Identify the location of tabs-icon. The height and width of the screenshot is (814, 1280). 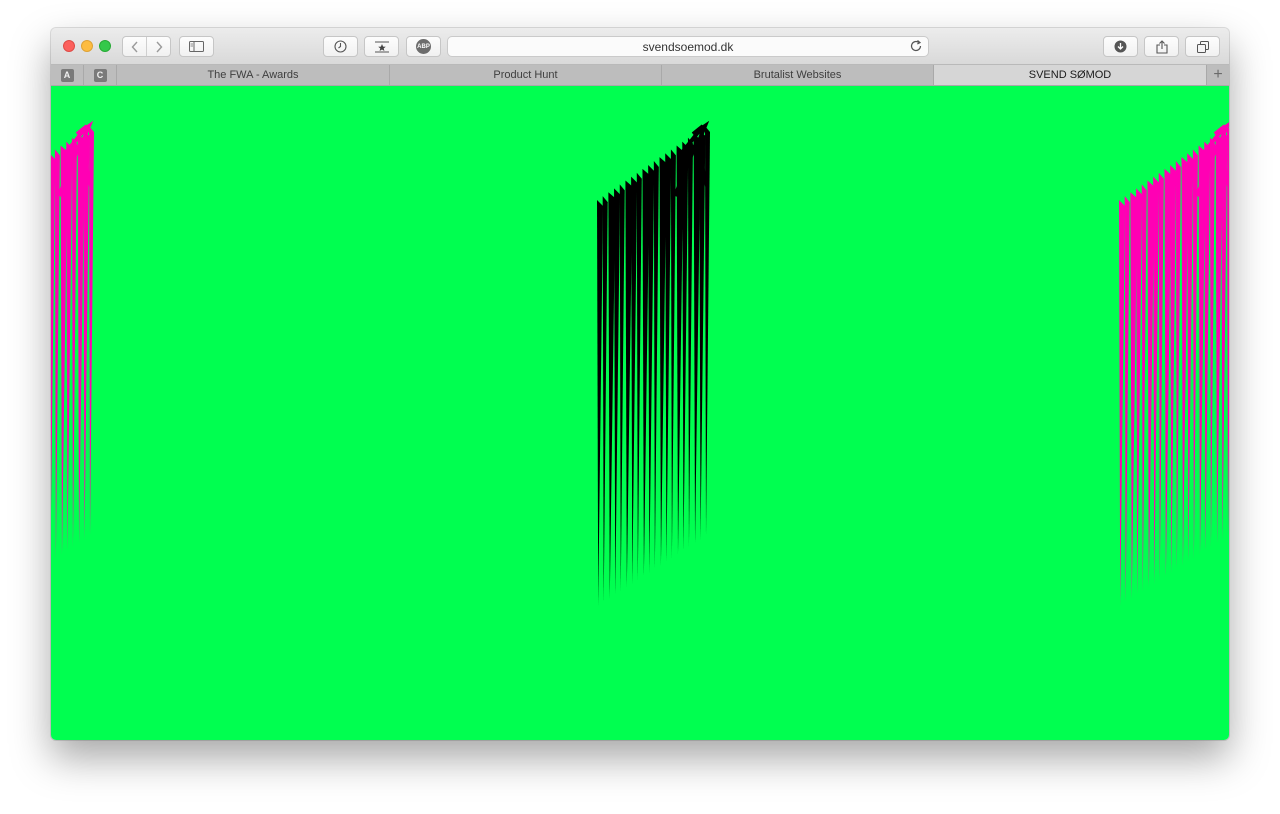
(1202, 46).